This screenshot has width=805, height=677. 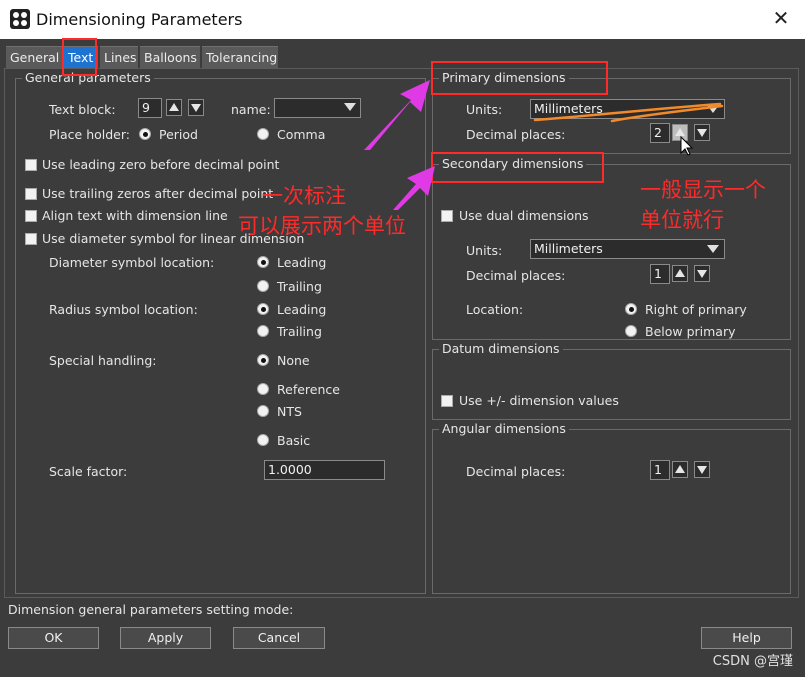 What do you see at coordinates (170, 57) in the screenshot?
I see `tab-balloons: Balloons` at bounding box center [170, 57].